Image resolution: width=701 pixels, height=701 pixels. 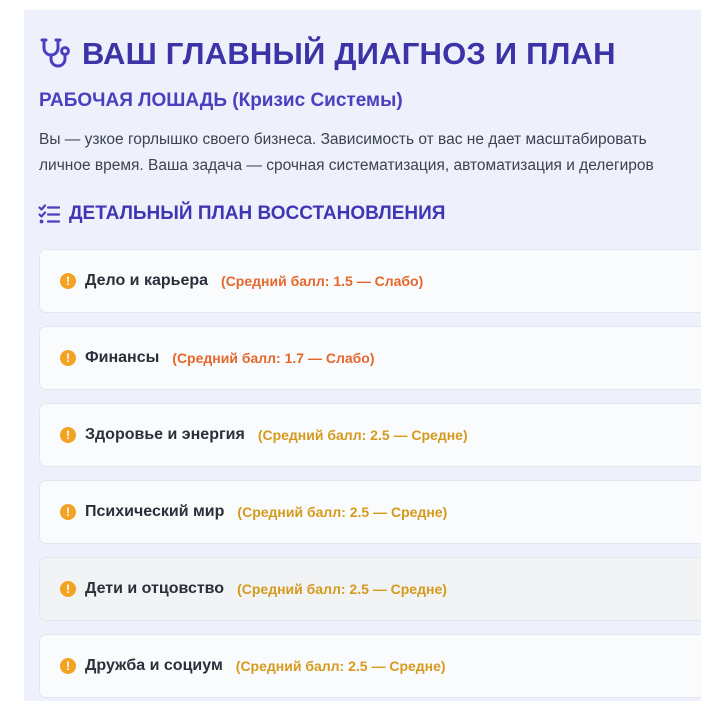 I want to click on diagnosis-subtitle: РАБОЧАЯ ЛОШАДЬ (Кризис Системы), so click(x=221, y=100).